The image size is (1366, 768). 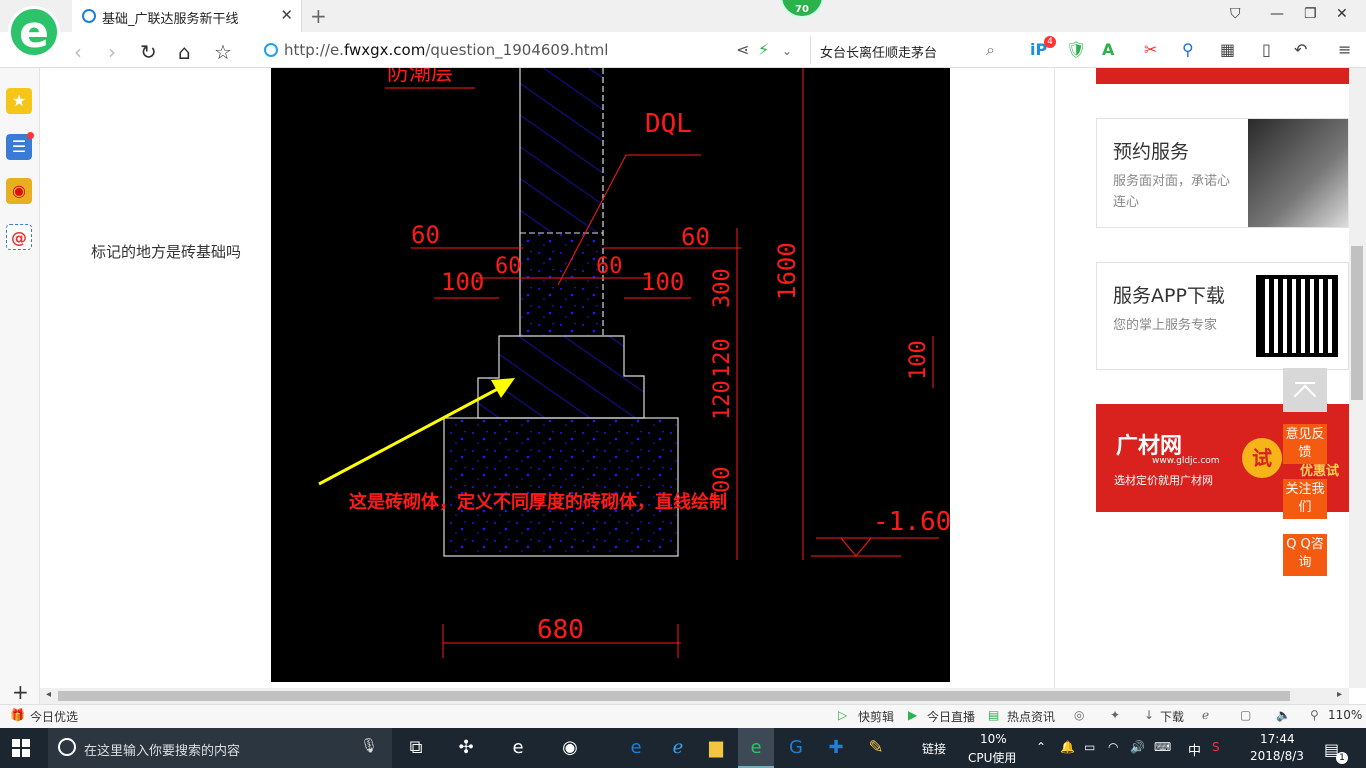 What do you see at coordinates (763, 49) in the screenshot?
I see `lightning-icon: ⚡` at bounding box center [763, 49].